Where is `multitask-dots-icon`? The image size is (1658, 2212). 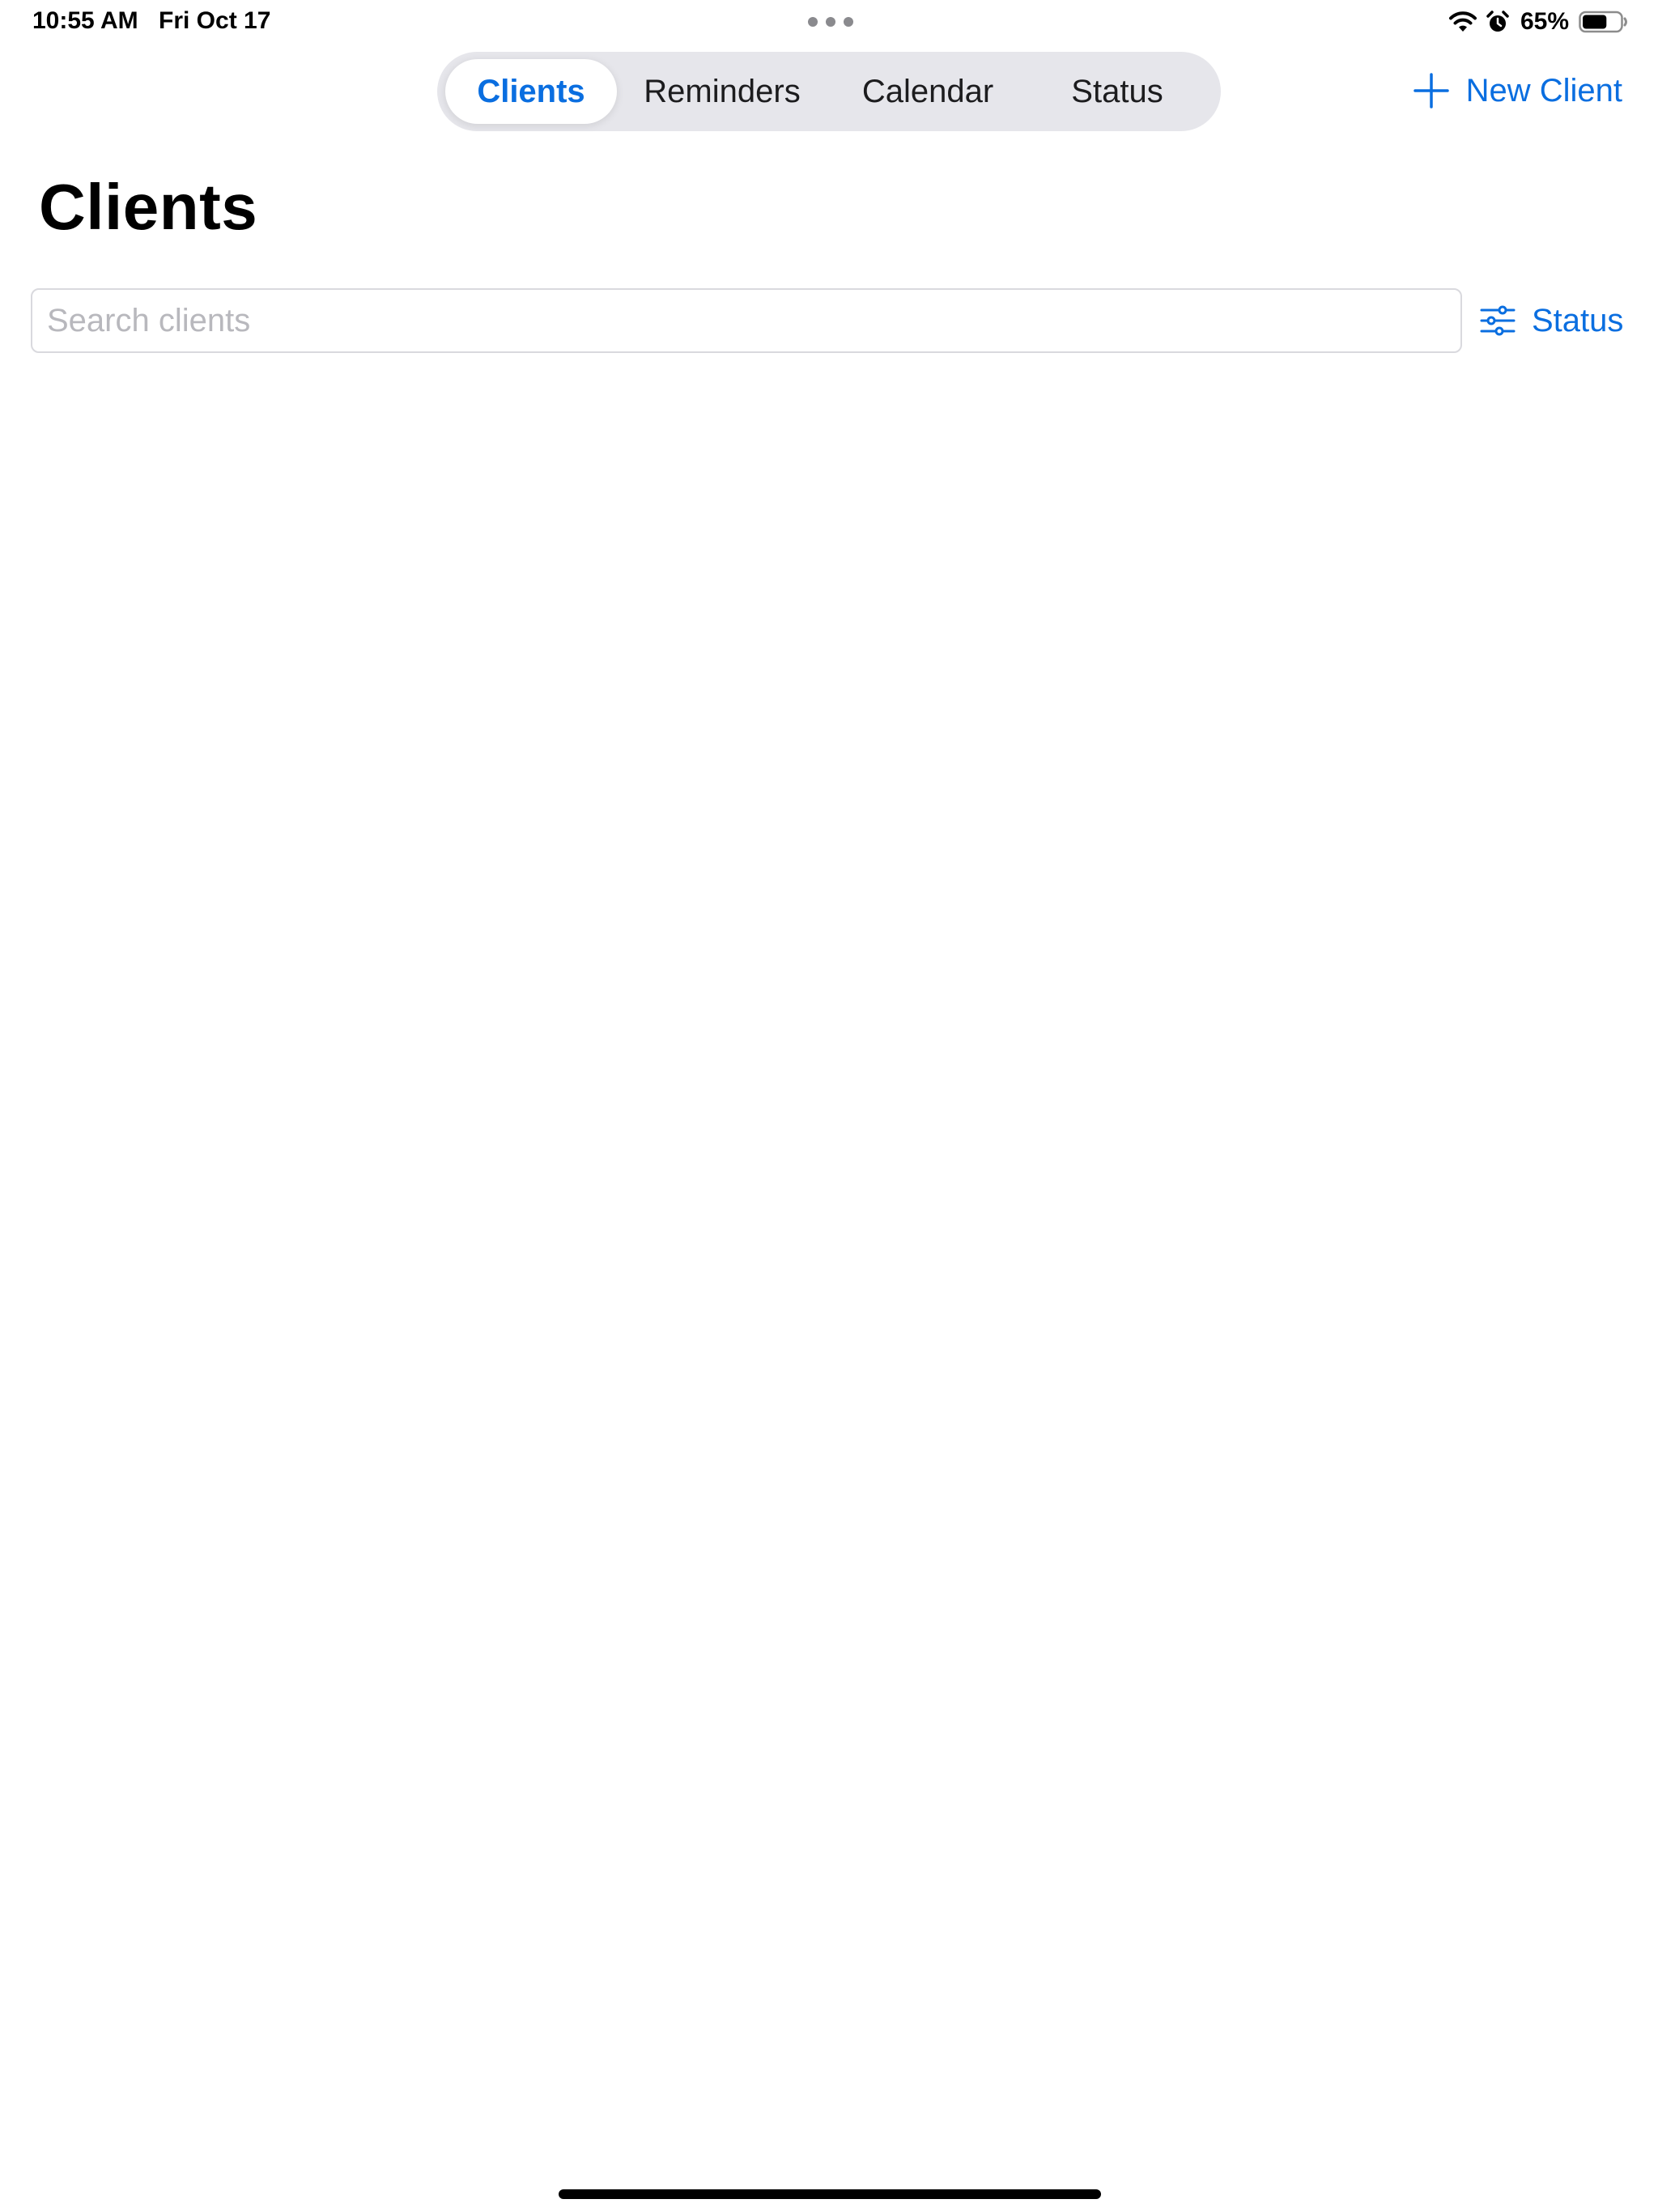
multitask-dots-icon is located at coordinates (830, 22).